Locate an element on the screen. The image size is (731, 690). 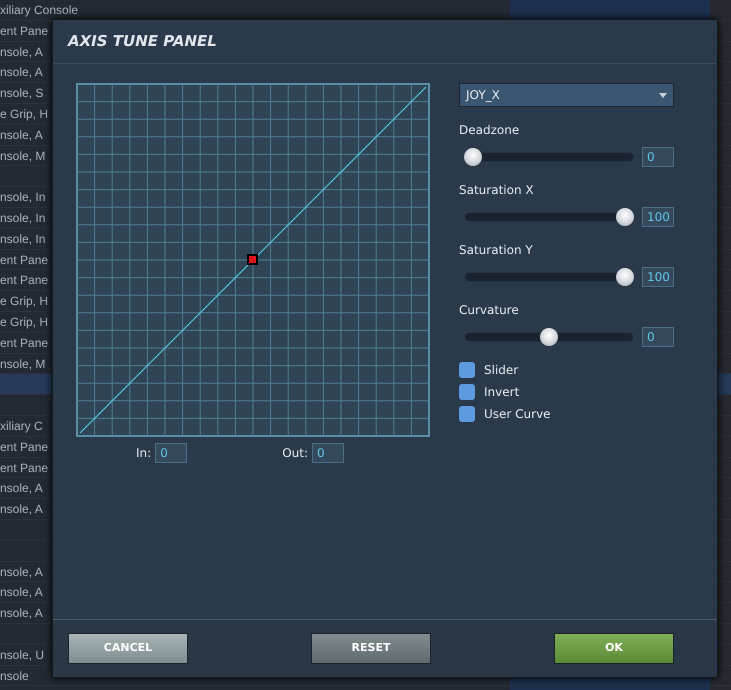
slider-label: Curvature is located at coordinates (489, 310).